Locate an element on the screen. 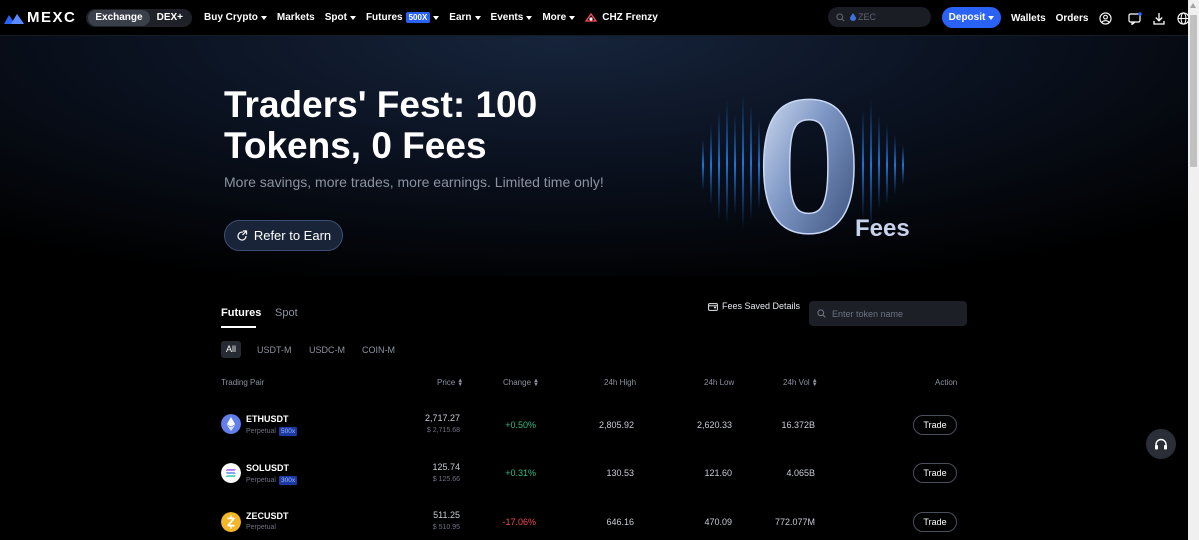 The height and width of the screenshot is (540, 1199). filter-coin-m: COIN-M is located at coordinates (378, 350).